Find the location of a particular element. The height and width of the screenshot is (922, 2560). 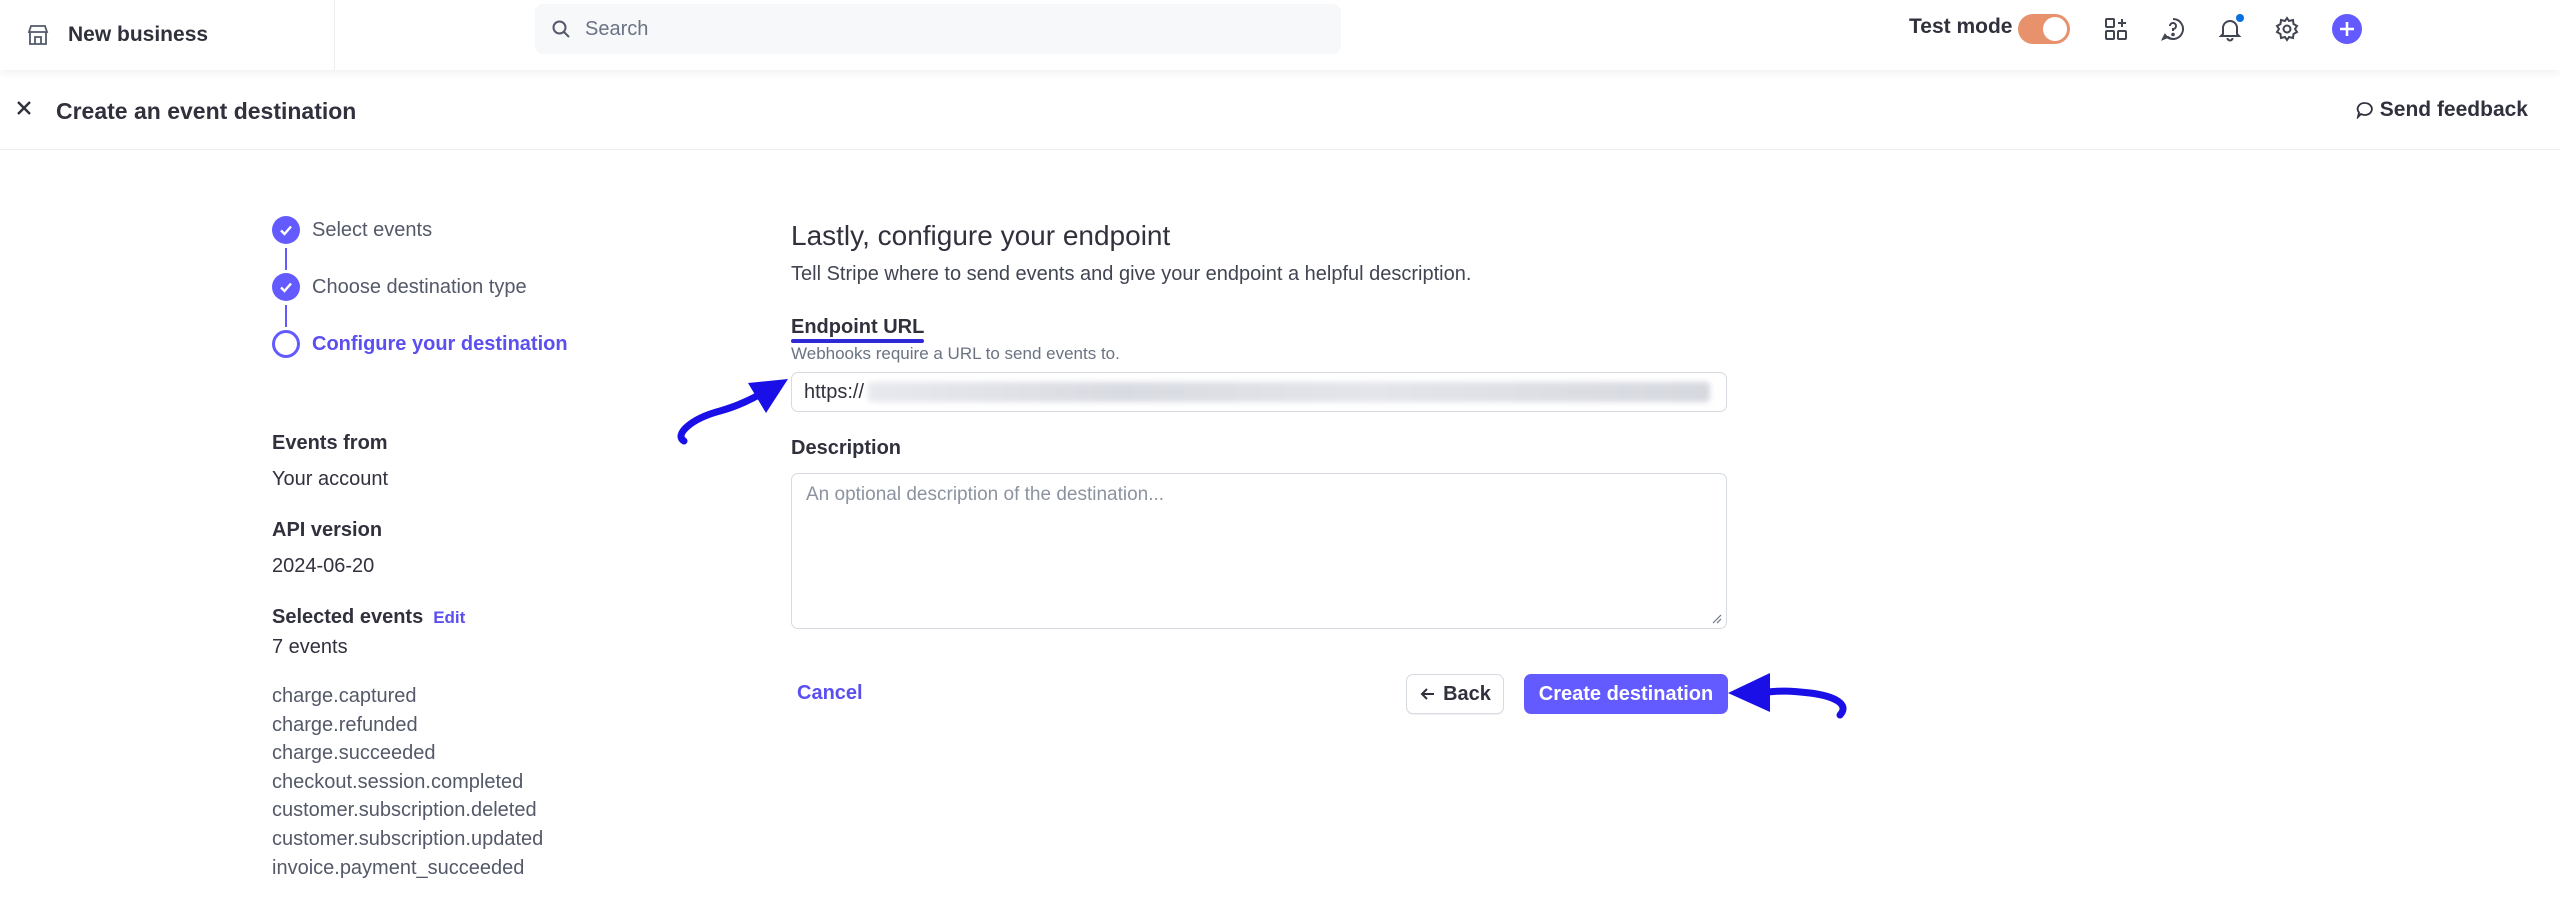

endpoint-url-value: https:// is located at coordinates (834, 391).